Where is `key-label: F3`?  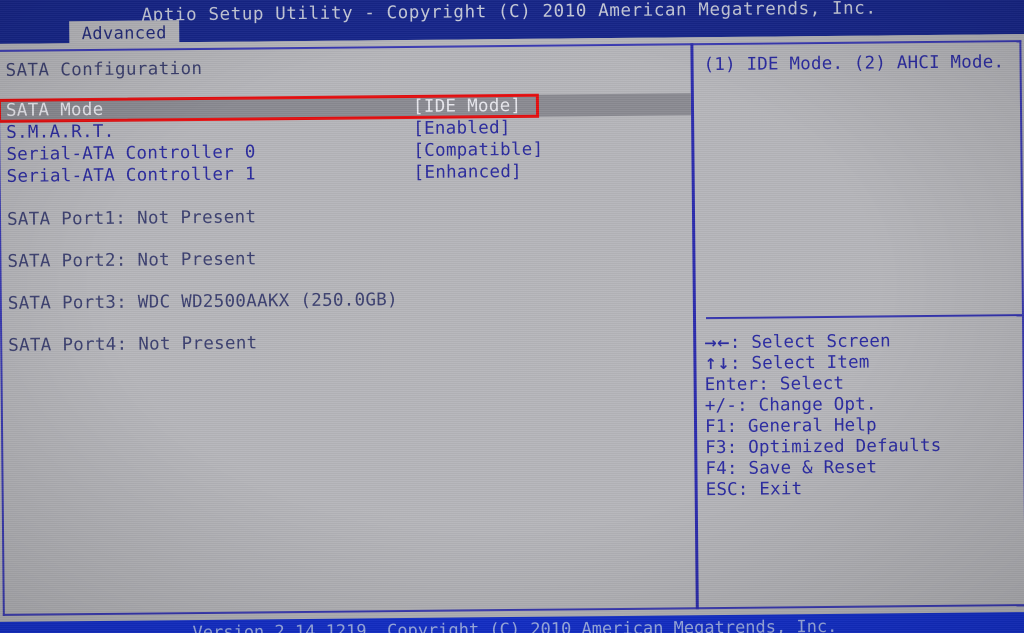 key-label: F3 is located at coordinates (716, 448).